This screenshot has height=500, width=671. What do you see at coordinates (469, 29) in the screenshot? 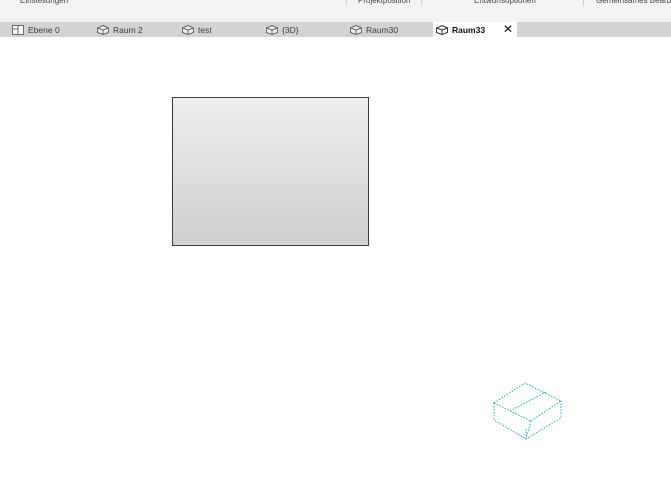
I see `tab-label: Raum33` at bounding box center [469, 29].